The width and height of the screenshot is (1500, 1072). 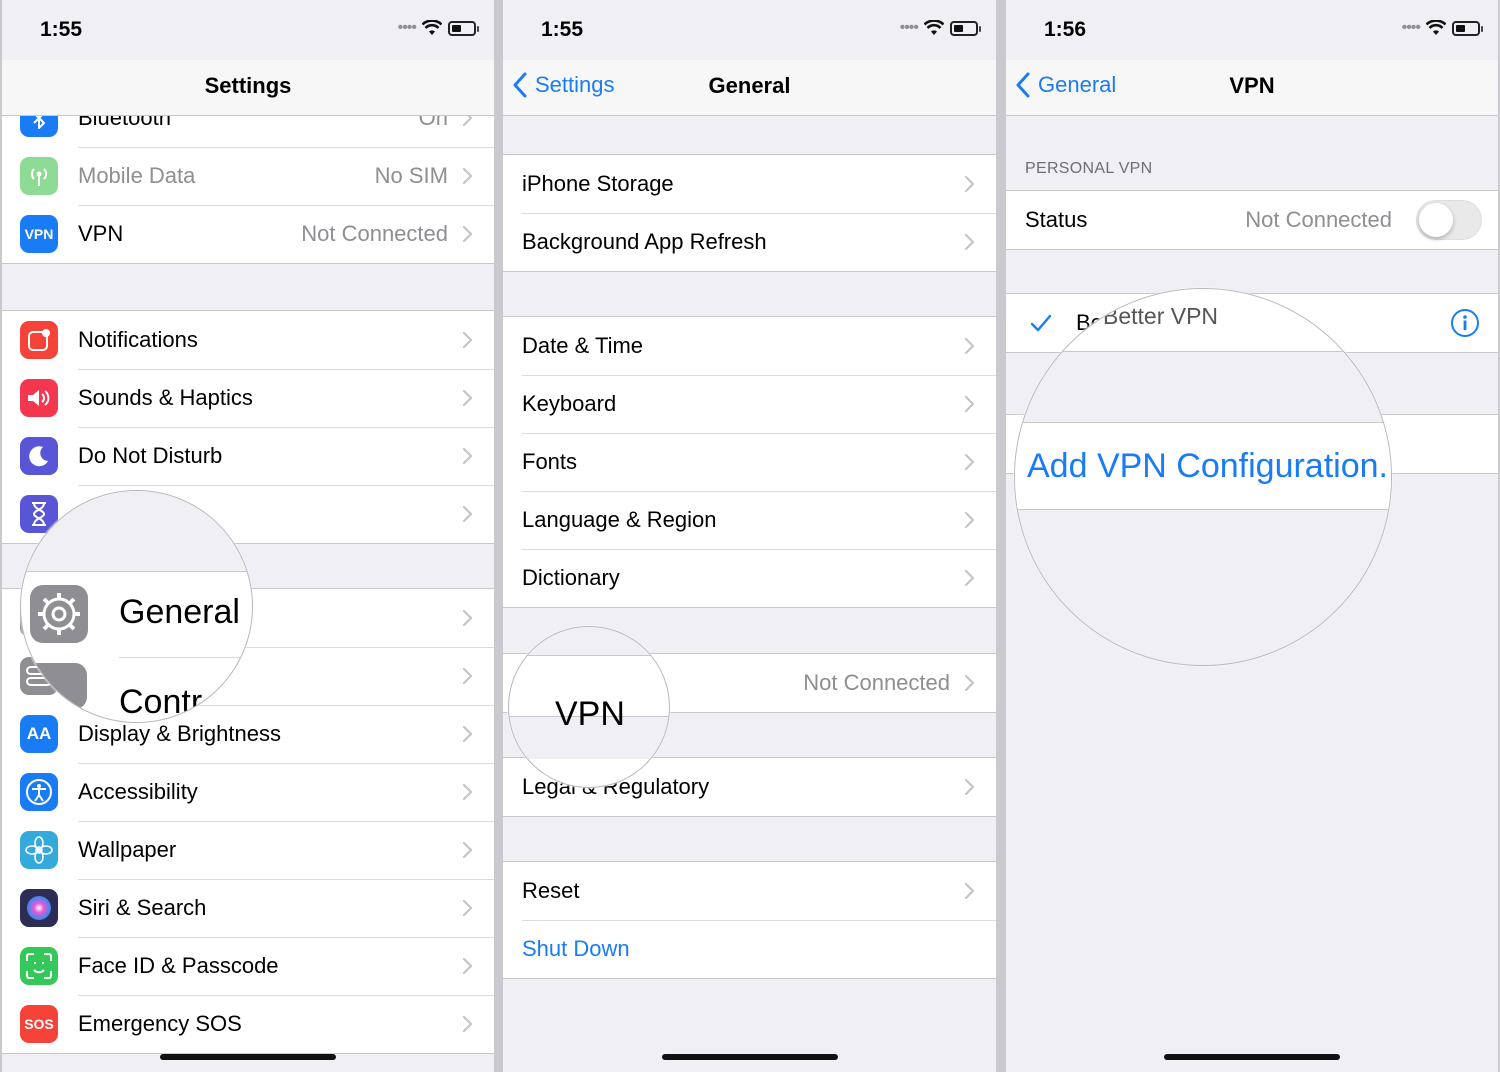 What do you see at coordinates (165, 397) in the screenshot?
I see `settings-item-label: Sounds & Haptics` at bounding box center [165, 397].